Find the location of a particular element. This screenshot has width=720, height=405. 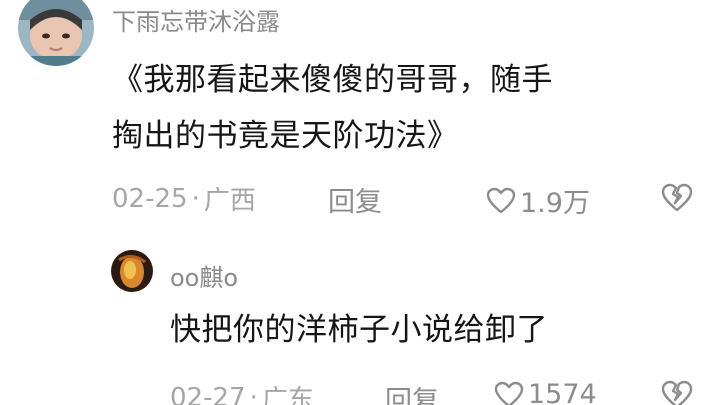

comment-date: 02-25 is located at coordinates (150, 198).